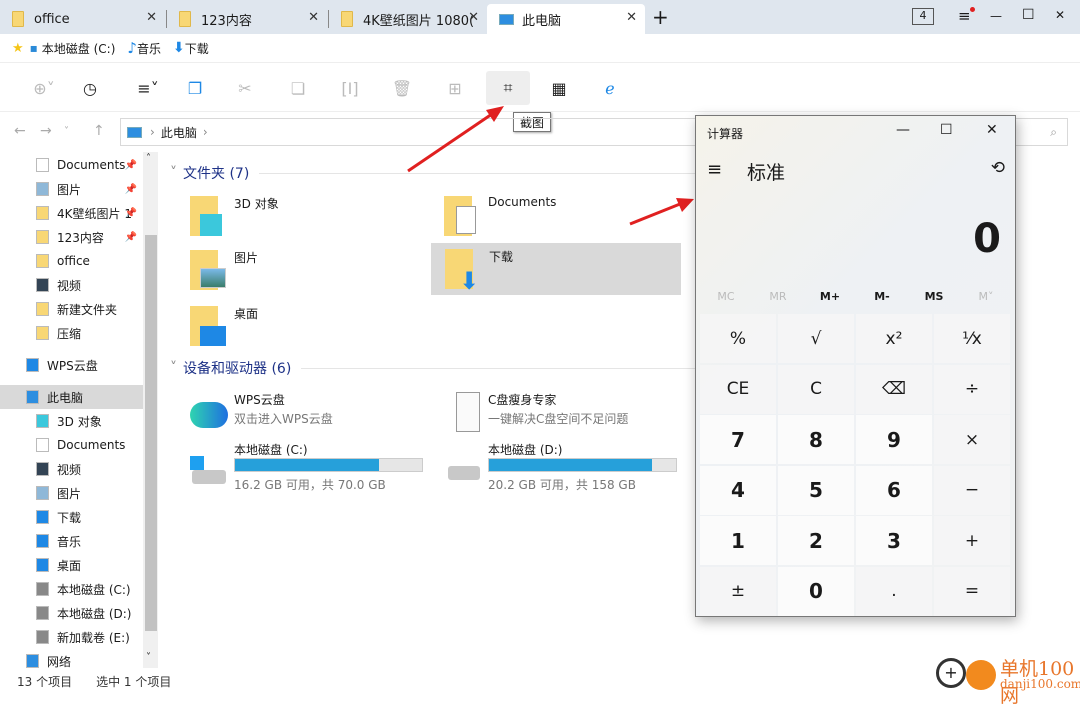 The image size is (1080, 708). Describe the element at coordinates (972, 540) in the screenshot. I see `calc-key: +` at that location.